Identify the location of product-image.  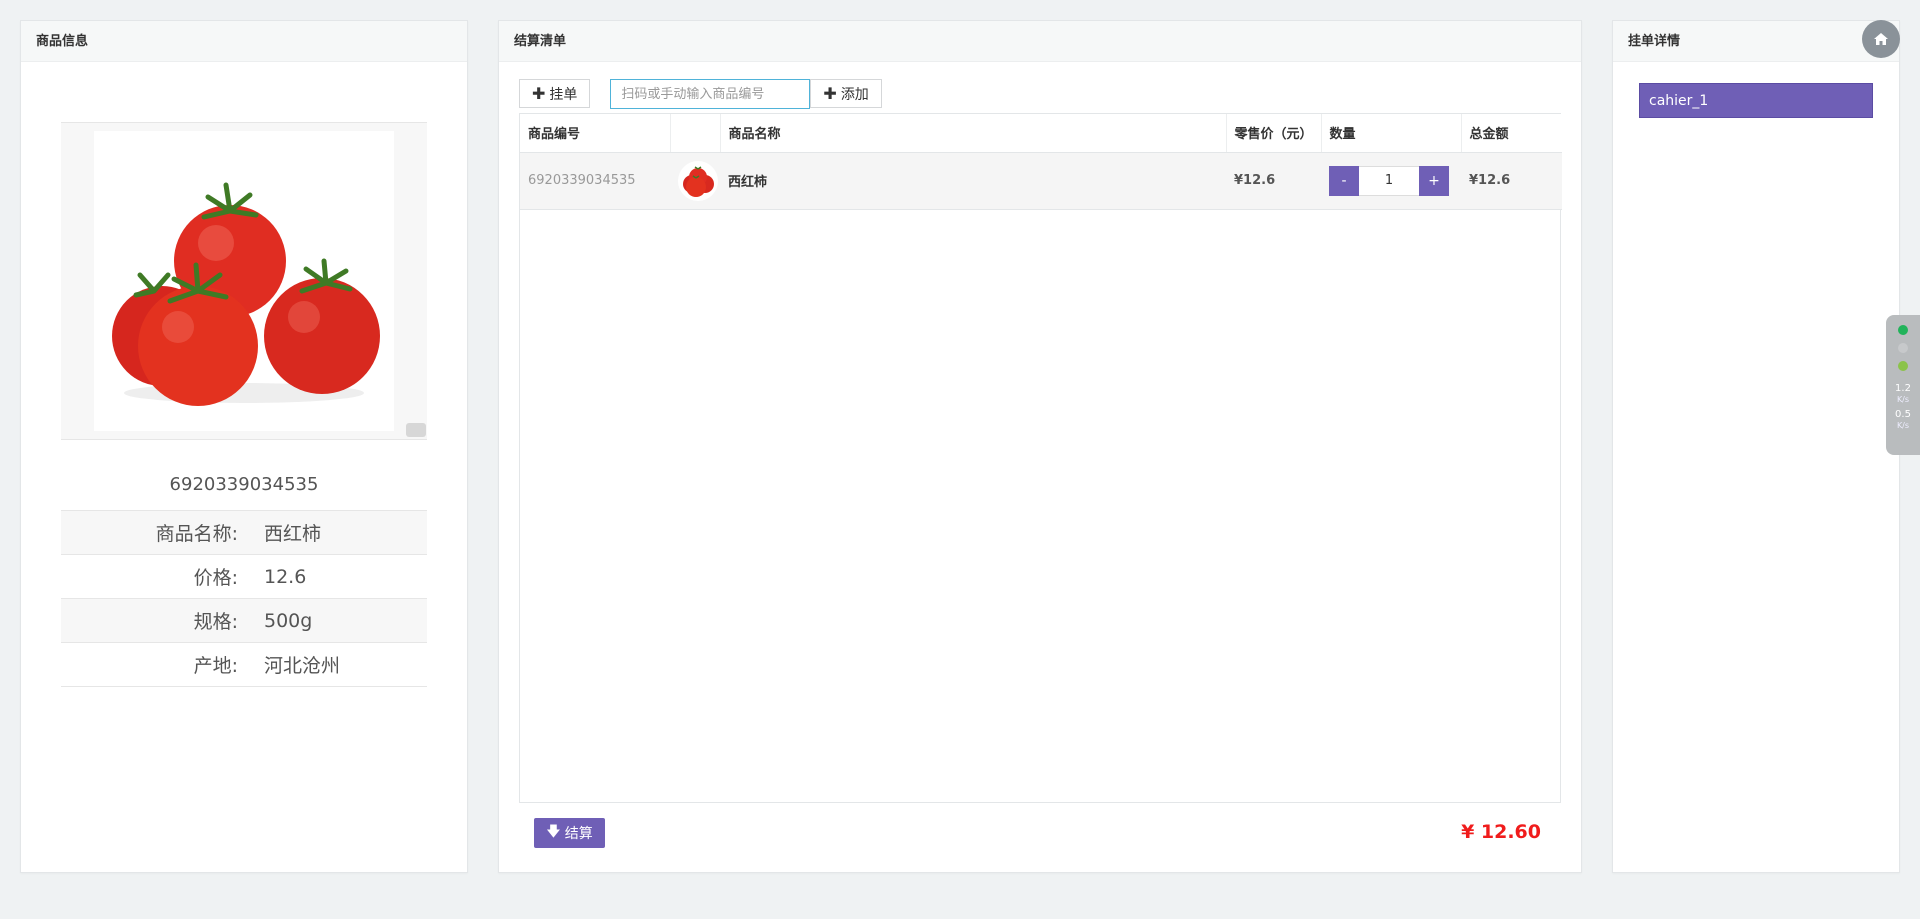
(260, 284).